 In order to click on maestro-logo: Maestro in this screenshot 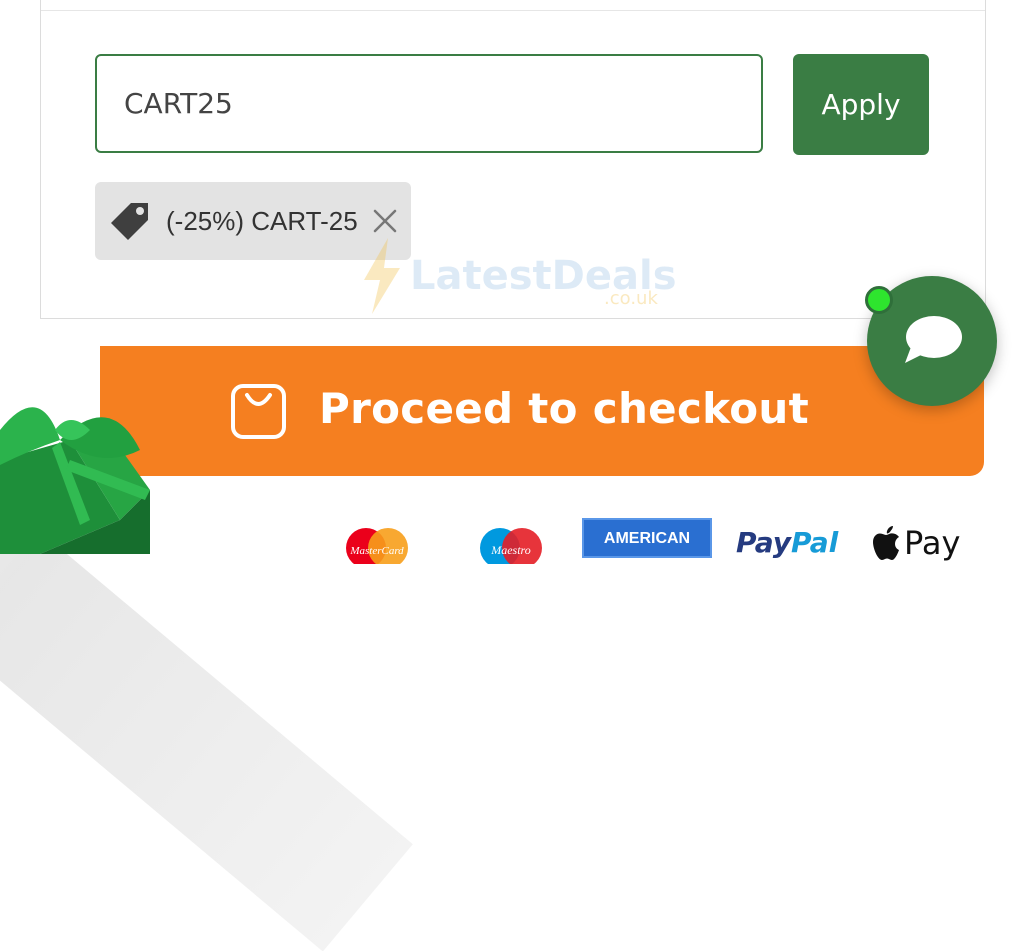, I will do `click(511, 546)`.